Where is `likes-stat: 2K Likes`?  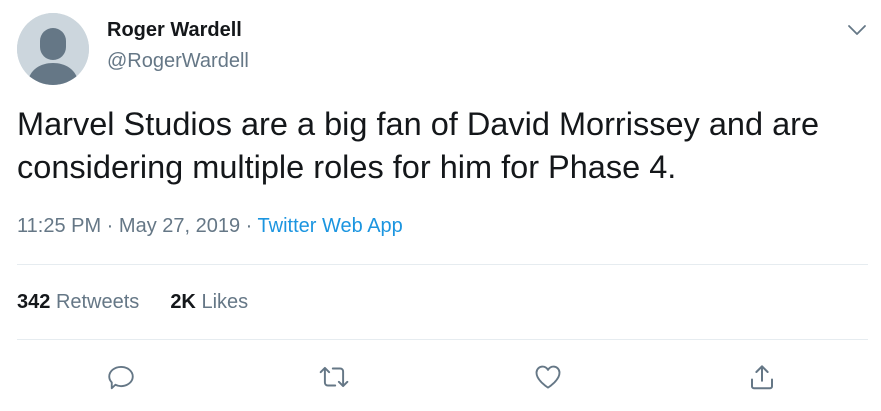
likes-stat: 2K Likes is located at coordinates (209, 302).